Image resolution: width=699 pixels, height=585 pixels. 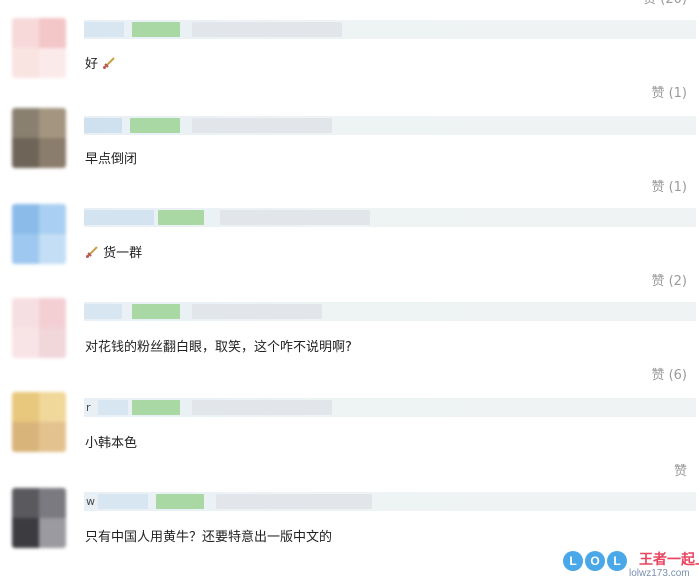 I want to click on like-button: 赞 (6), so click(x=669, y=376).